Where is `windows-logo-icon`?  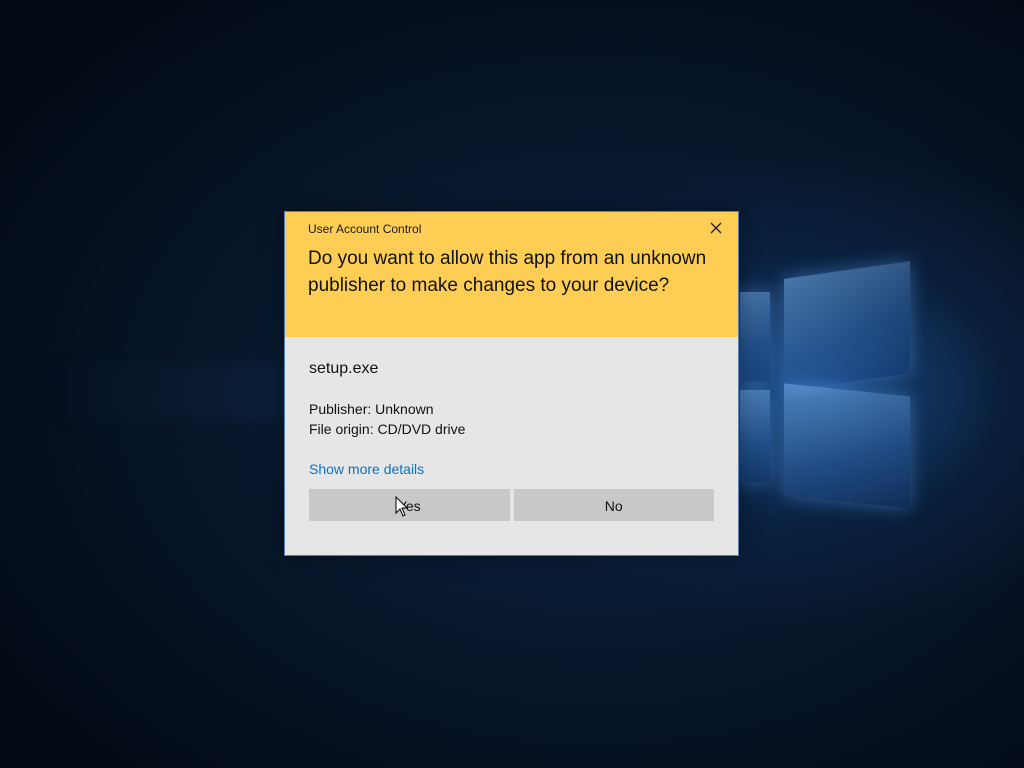 windows-logo-icon is located at coordinates (827, 386).